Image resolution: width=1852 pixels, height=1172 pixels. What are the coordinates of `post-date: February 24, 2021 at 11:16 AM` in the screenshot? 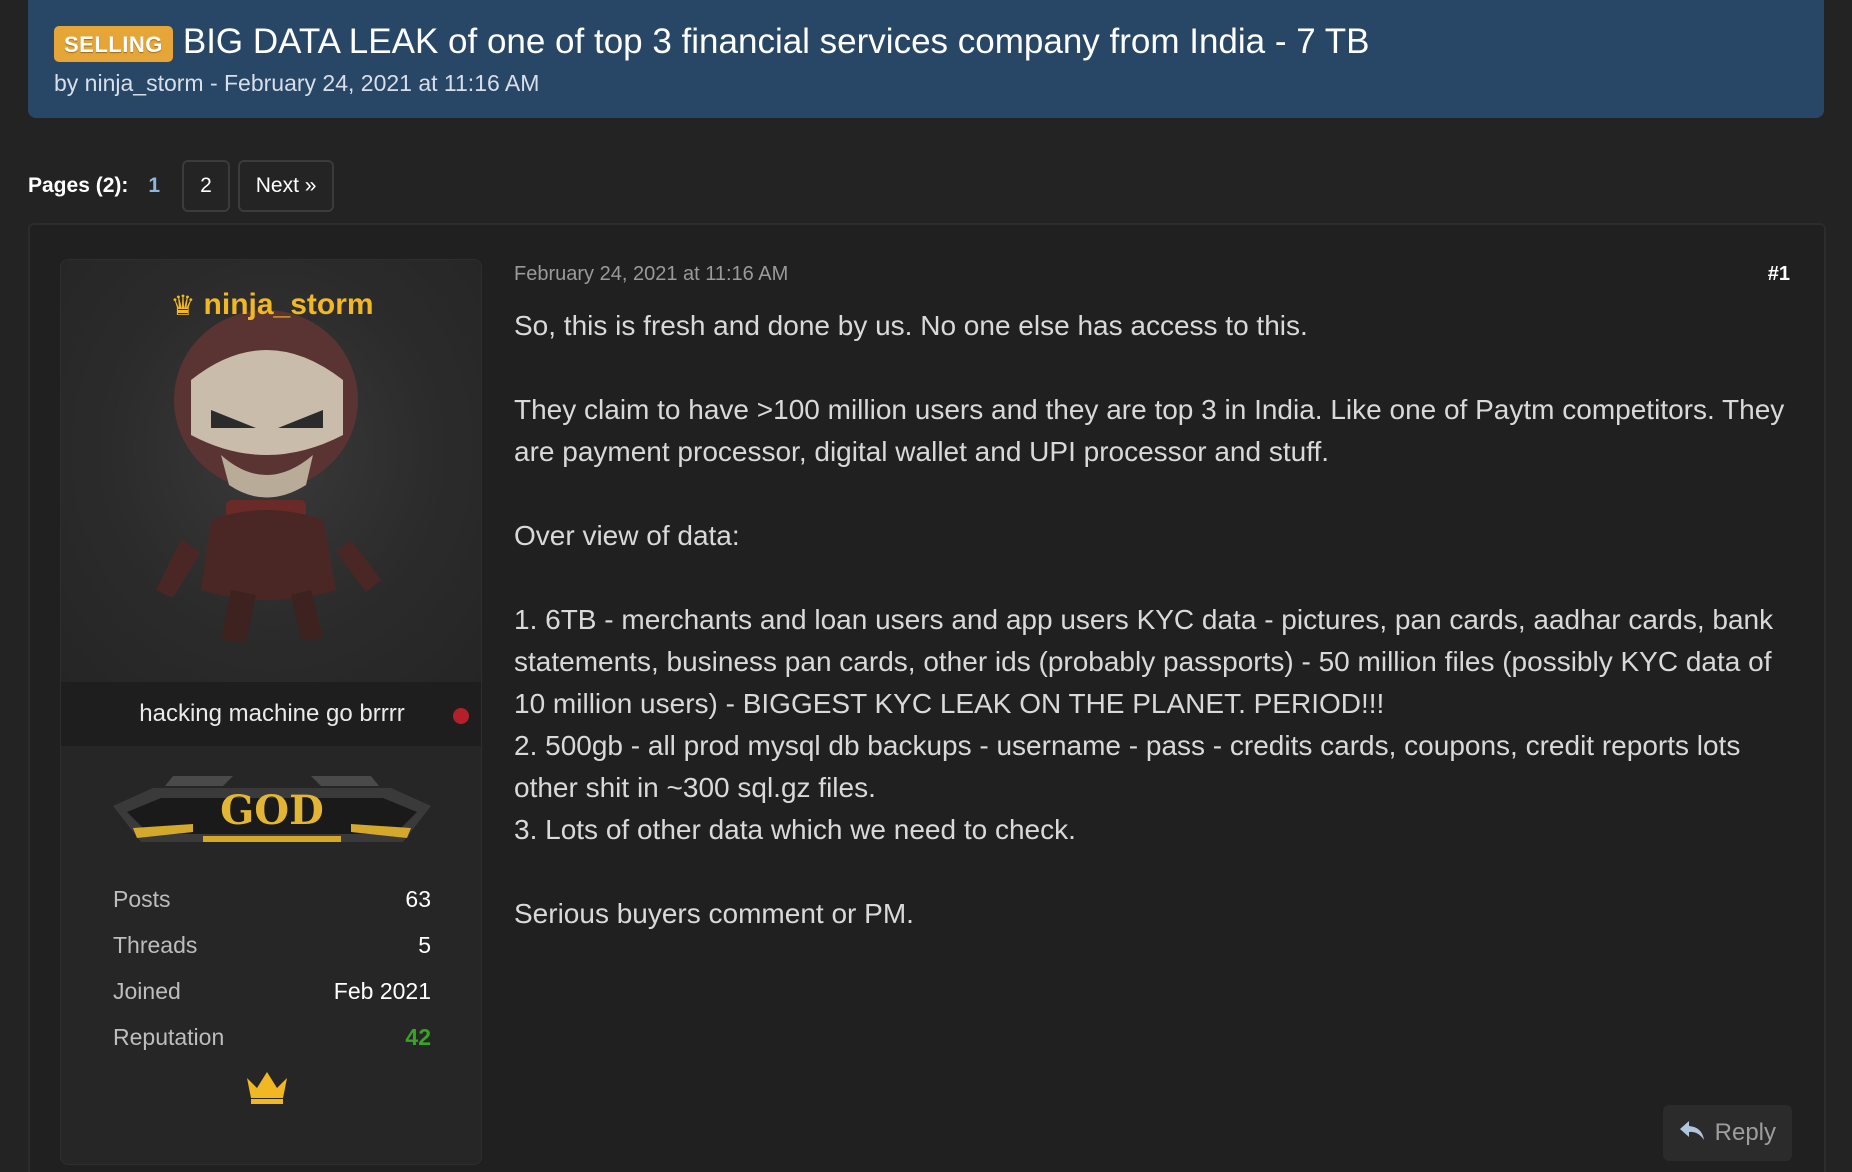 It's located at (651, 274).